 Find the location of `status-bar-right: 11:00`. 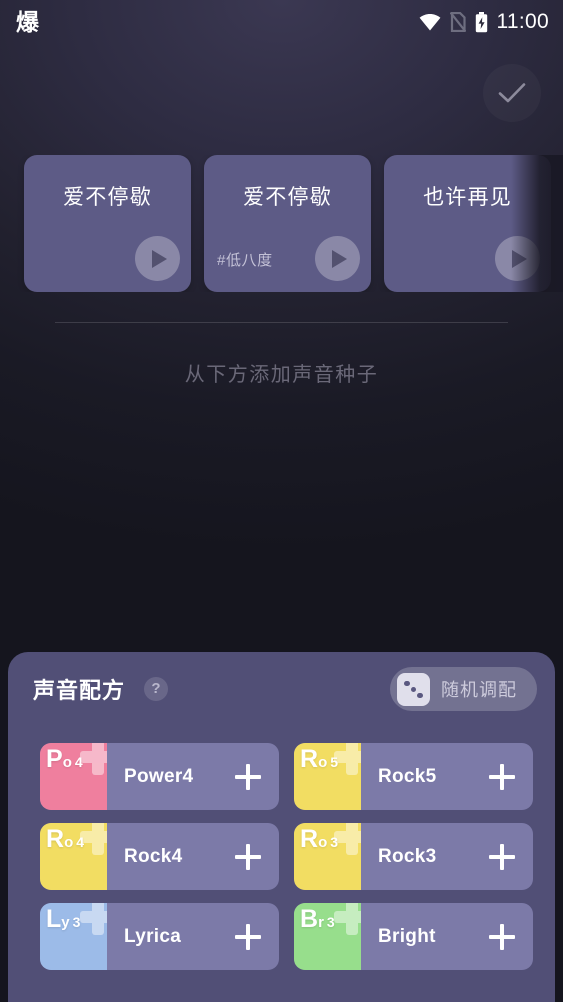

status-bar-right: 11:00 is located at coordinates (484, 22).